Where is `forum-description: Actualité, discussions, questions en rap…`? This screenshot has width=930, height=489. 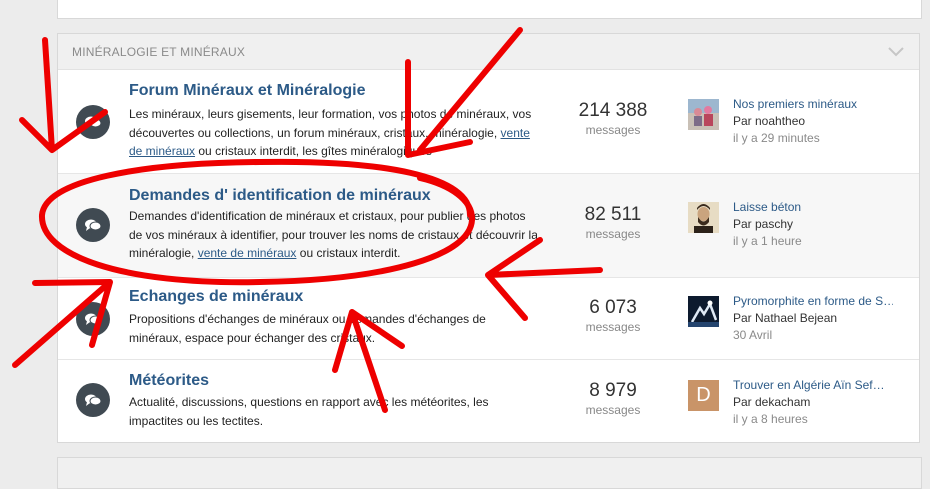 forum-description: Actualité, discussions, questions en rap… is located at coordinates (334, 411).